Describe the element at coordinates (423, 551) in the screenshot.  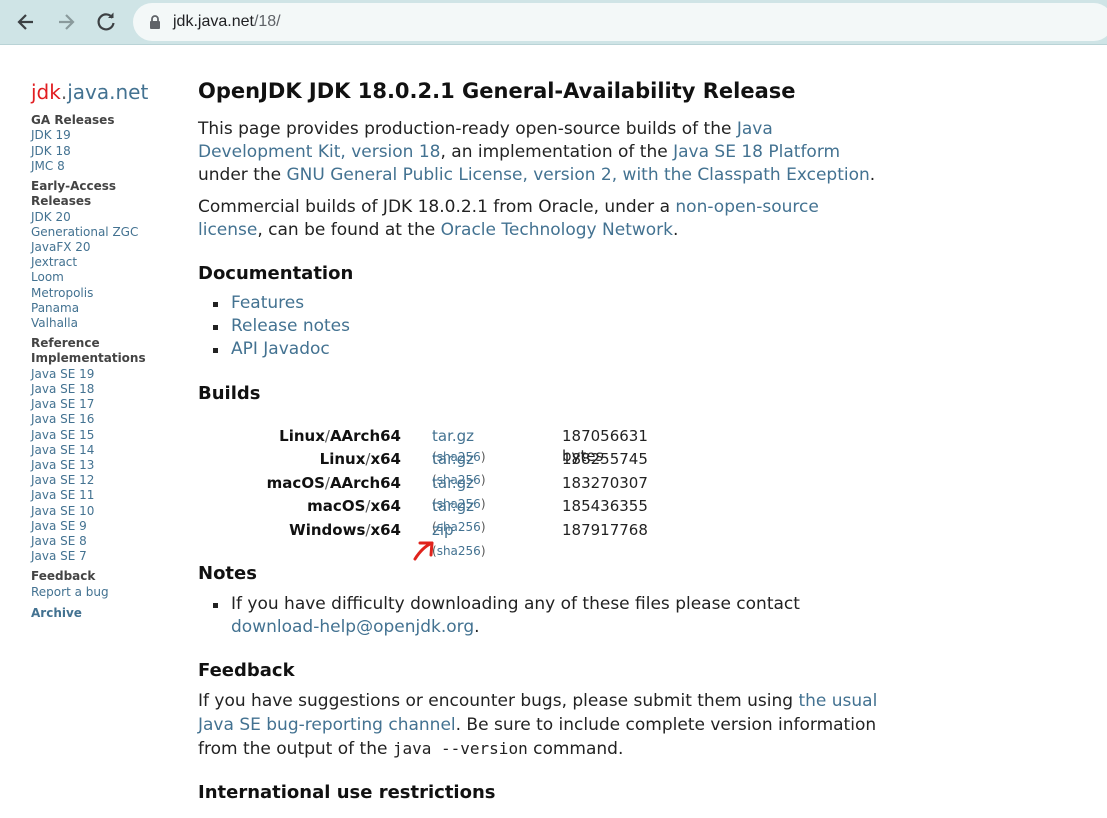
I see `annotation-arrow-icon` at that location.